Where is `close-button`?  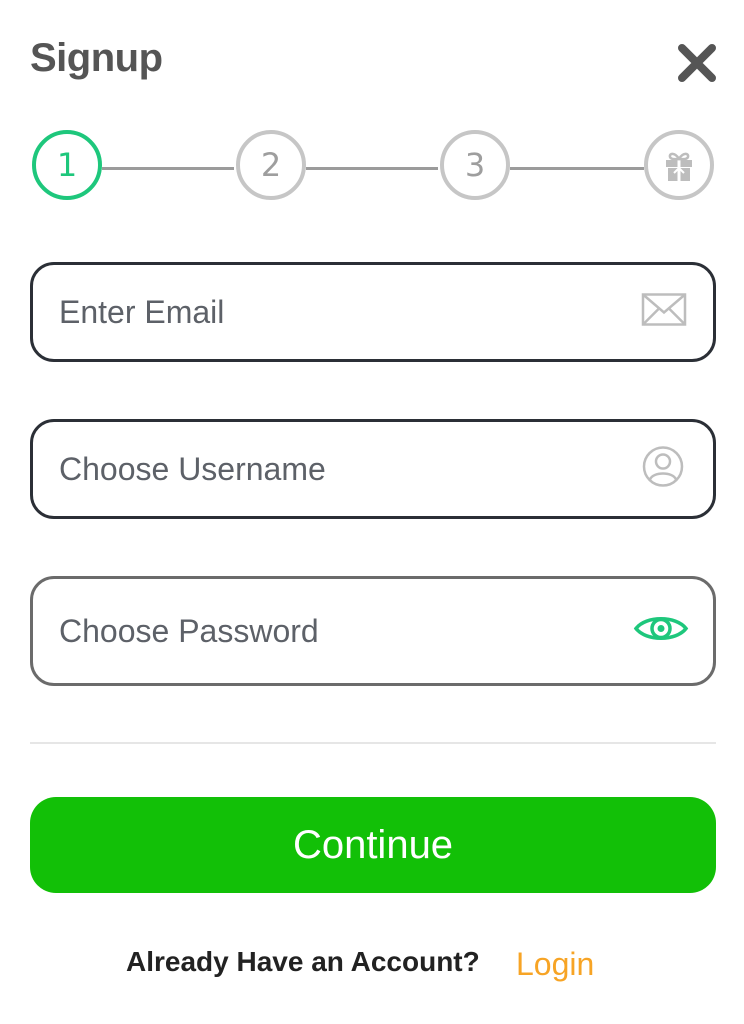 close-button is located at coordinates (697, 63).